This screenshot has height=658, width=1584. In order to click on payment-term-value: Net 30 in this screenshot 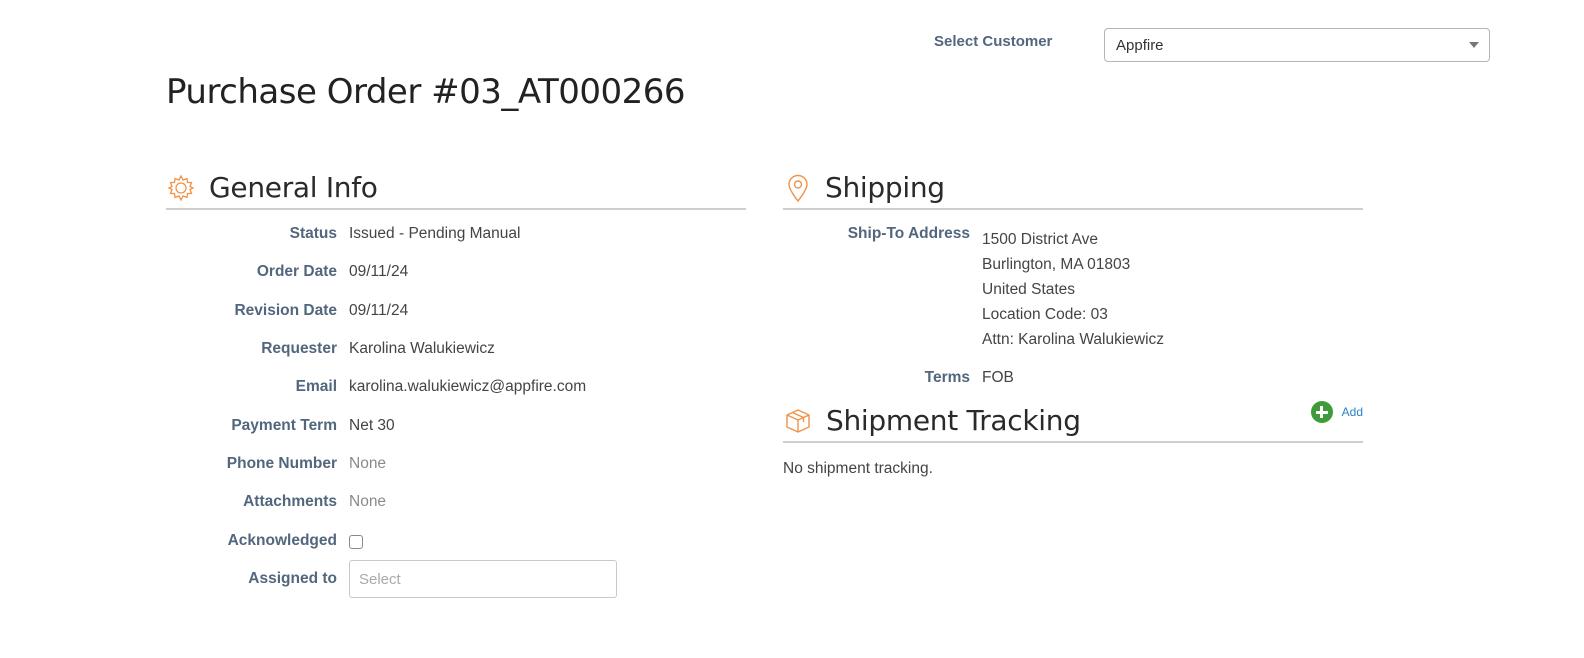, I will do `click(372, 425)`.